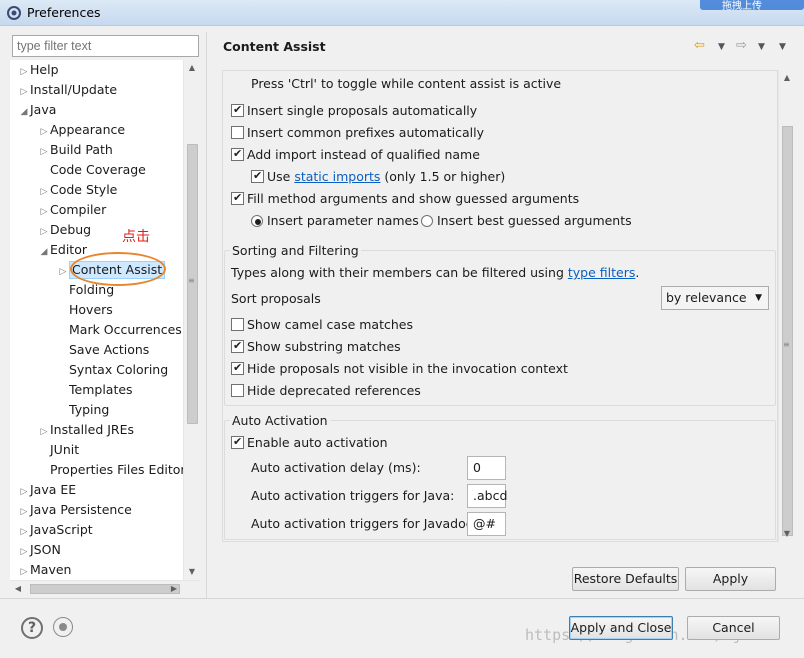  What do you see at coordinates (112, 370) in the screenshot?
I see `tree-item: Syntax Coloring` at bounding box center [112, 370].